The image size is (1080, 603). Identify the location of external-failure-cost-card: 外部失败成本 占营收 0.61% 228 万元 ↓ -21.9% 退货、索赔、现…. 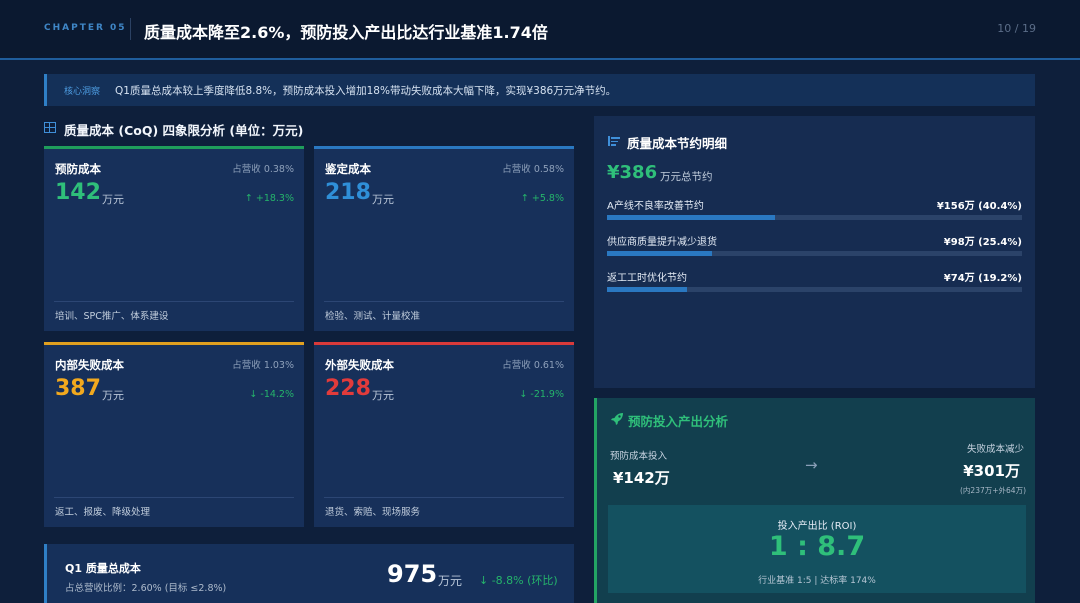
(444, 434).